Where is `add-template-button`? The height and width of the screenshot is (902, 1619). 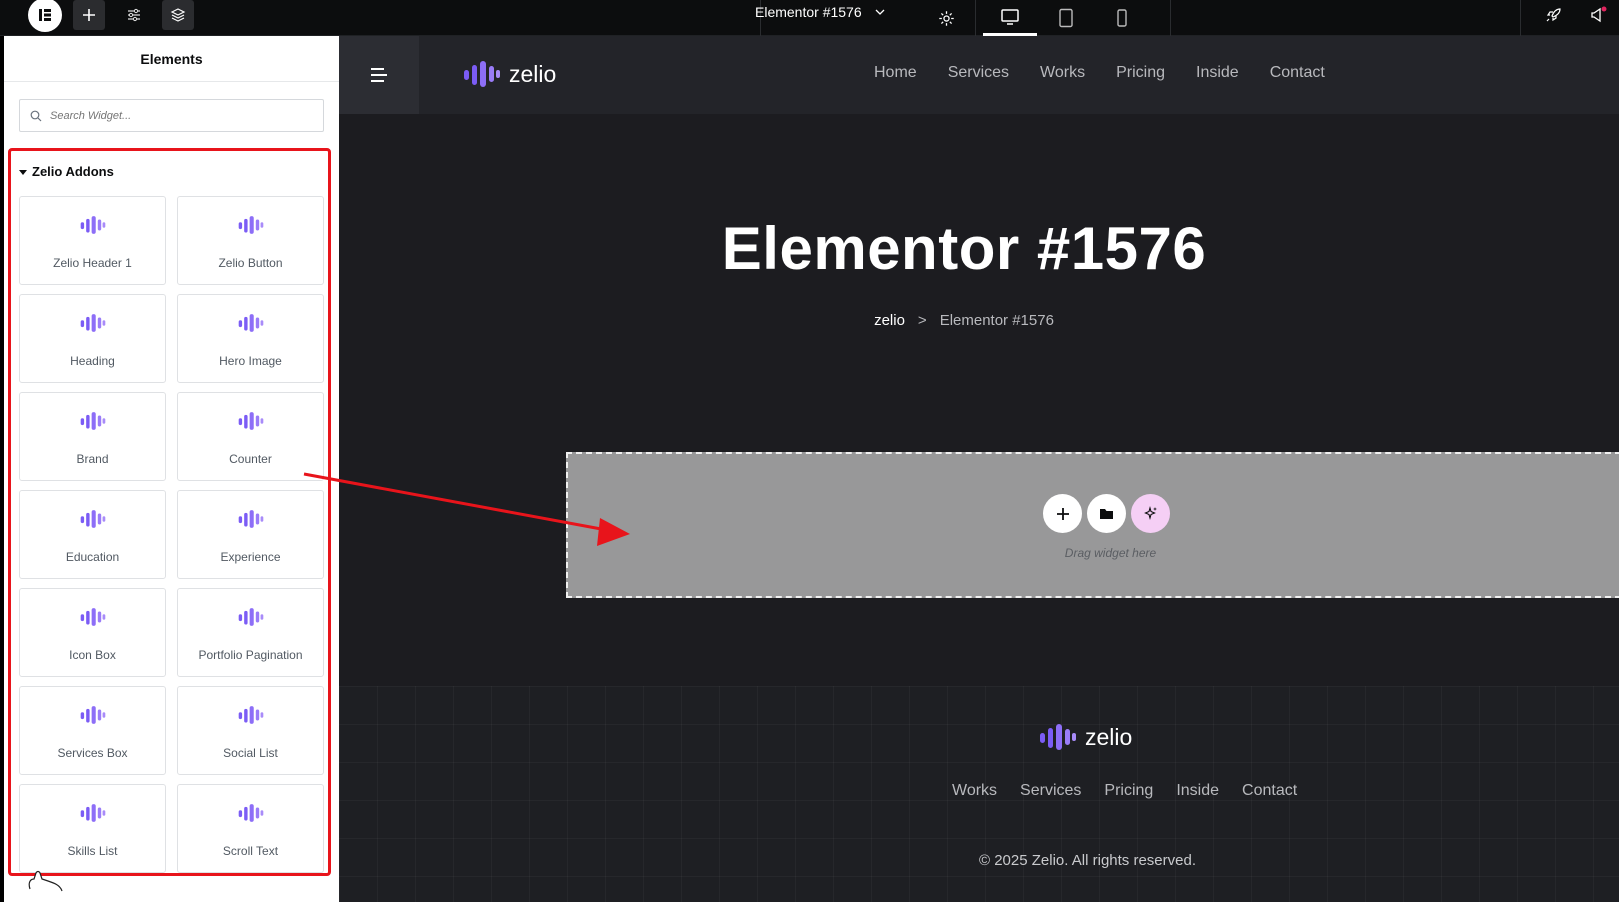
add-template-button is located at coordinates (1106, 513).